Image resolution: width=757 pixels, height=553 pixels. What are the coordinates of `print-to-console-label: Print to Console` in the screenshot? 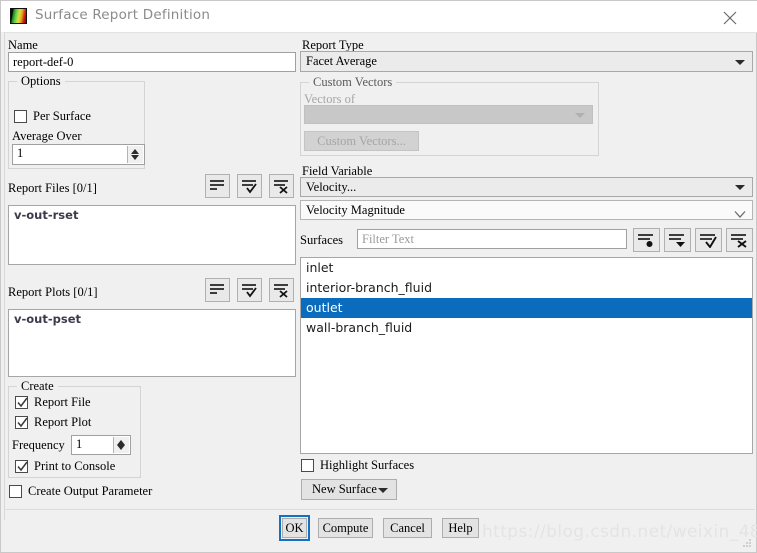 It's located at (75, 466).